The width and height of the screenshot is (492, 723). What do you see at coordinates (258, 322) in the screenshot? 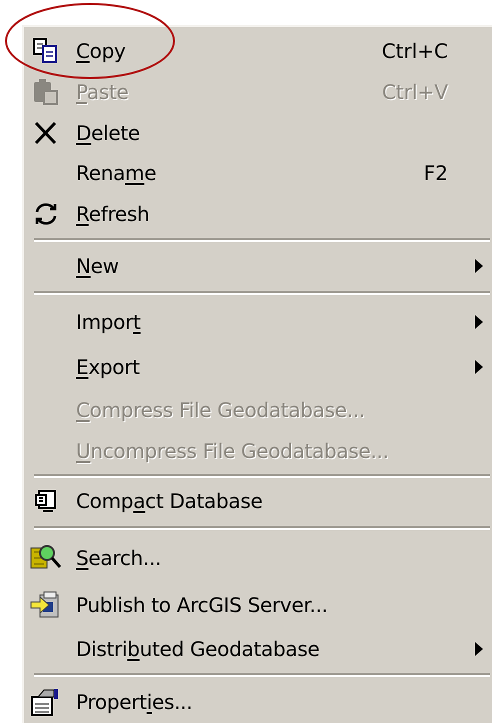
I see `menu-item: Import` at bounding box center [258, 322].